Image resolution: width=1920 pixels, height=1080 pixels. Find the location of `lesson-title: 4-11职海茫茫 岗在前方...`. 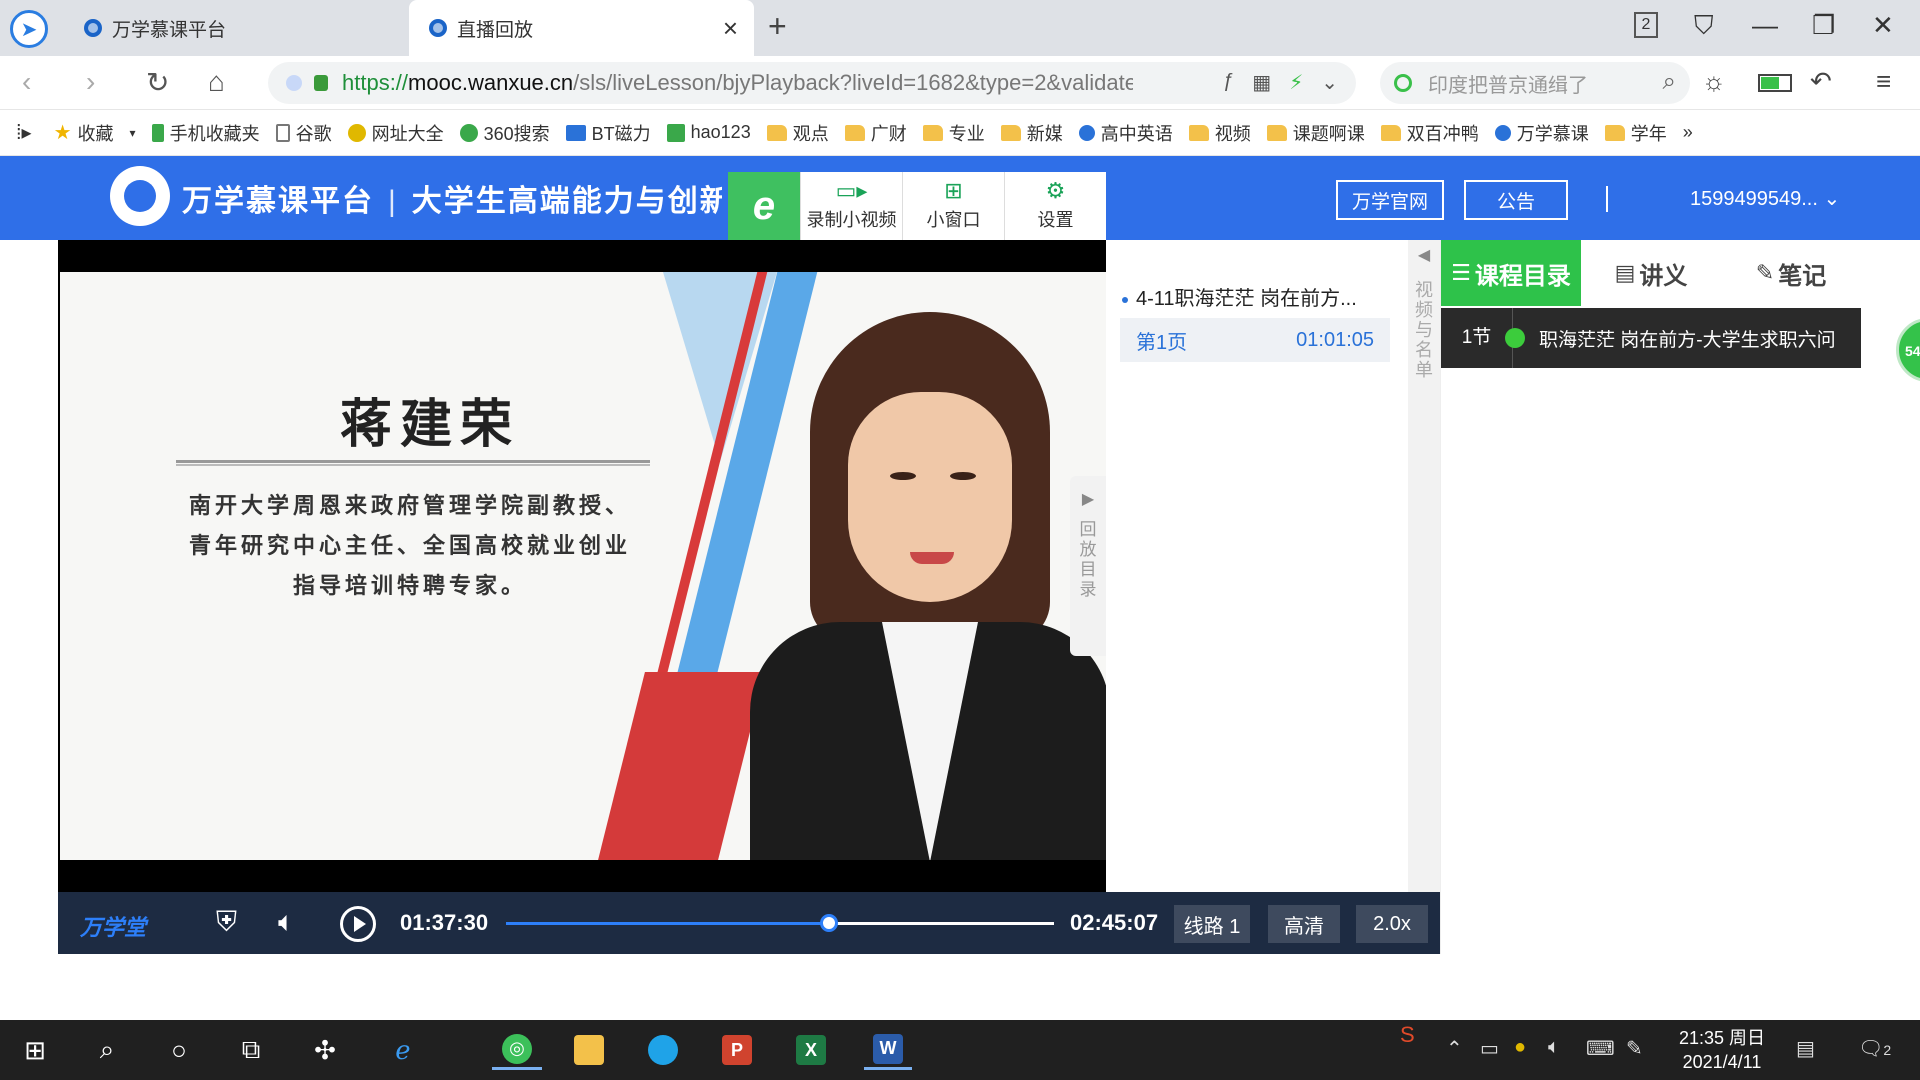

lesson-title: 4-11职海茫茫 岗在前方... is located at coordinates (1239, 296).